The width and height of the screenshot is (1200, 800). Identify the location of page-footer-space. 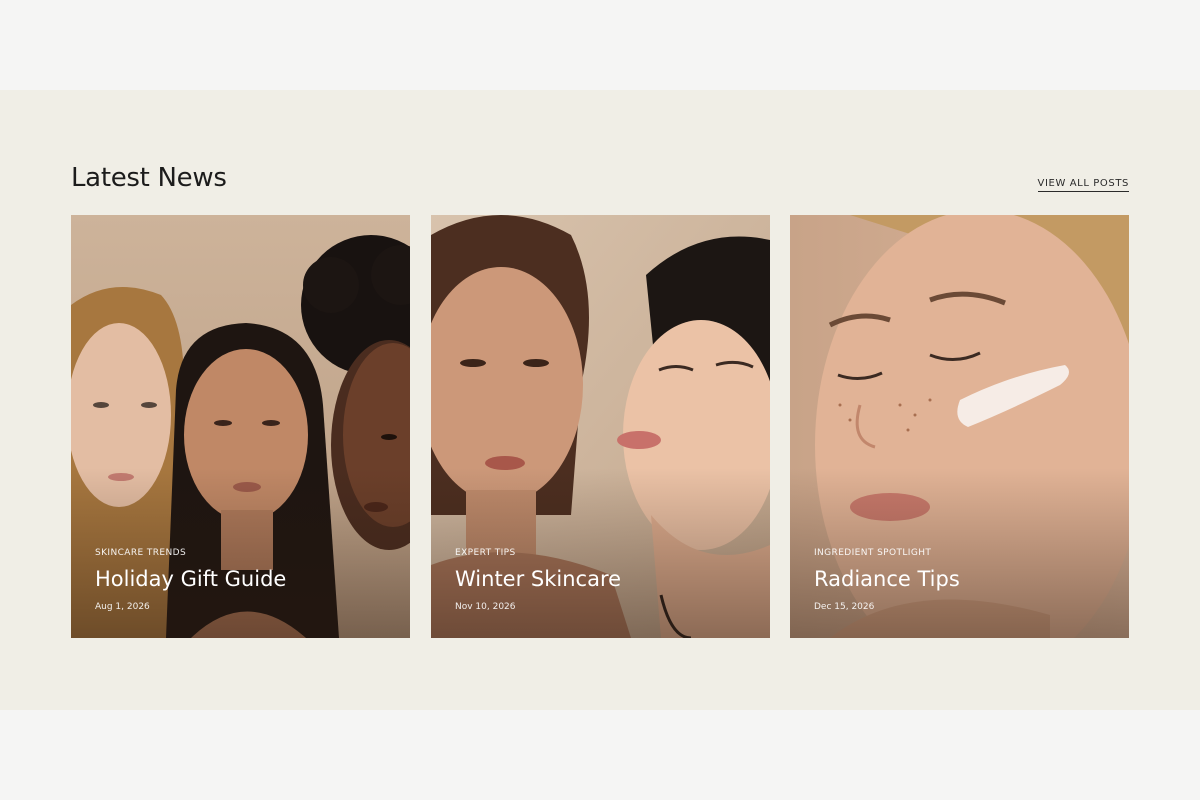
(600, 755).